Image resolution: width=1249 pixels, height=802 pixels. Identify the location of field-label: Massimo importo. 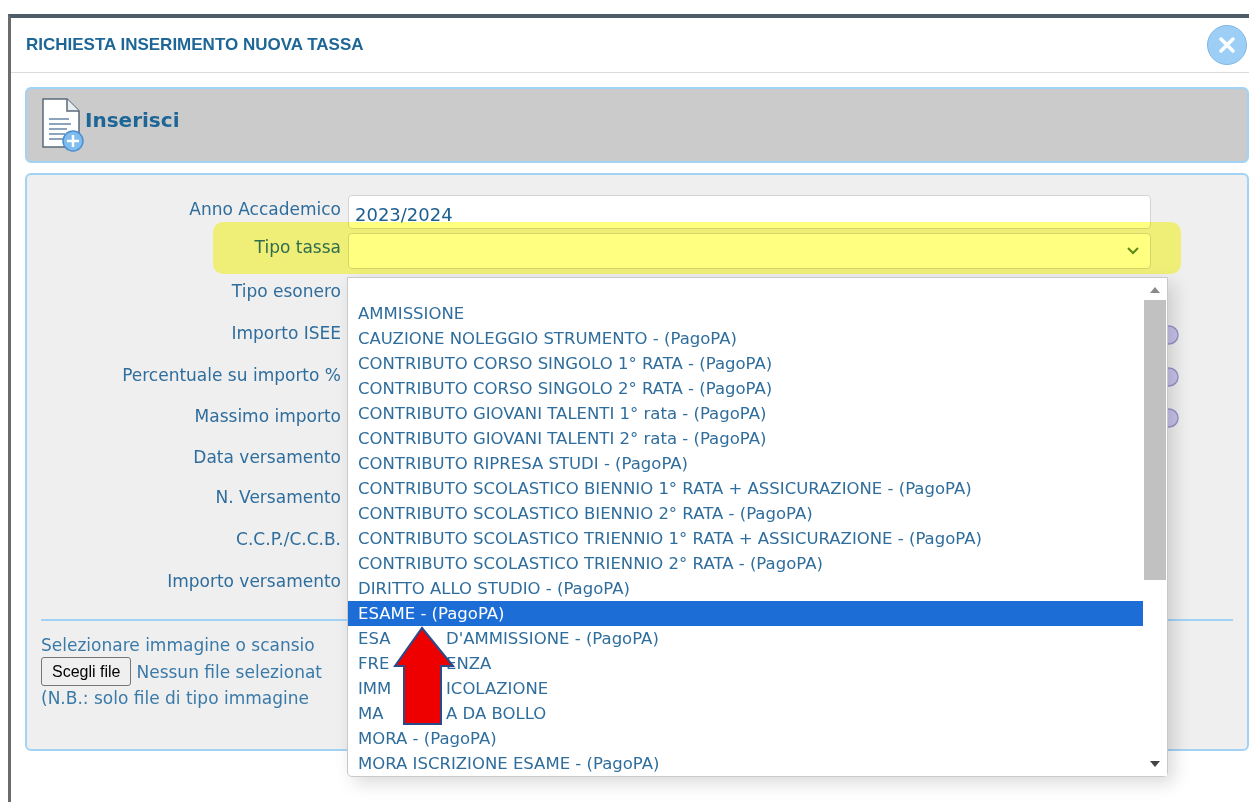
(267, 415).